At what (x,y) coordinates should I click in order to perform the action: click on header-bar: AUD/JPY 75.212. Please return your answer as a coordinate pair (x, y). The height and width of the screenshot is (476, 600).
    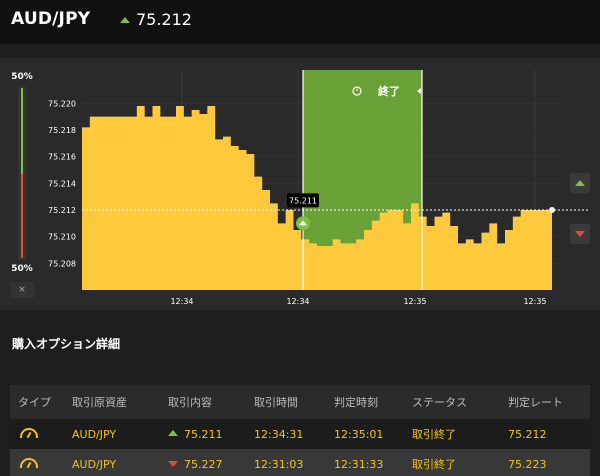
    Looking at the image, I should click on (300, 22).